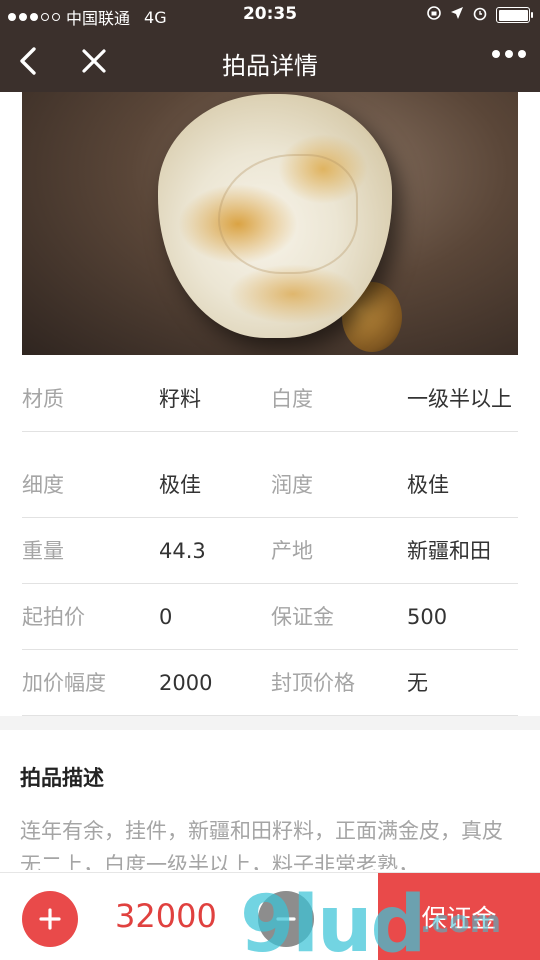 The width and height of the screenshot is (540, 960). Describe the element at coordinates (449, 551) in the screenshot. I see `detail-value: 新疆和田` at that location.